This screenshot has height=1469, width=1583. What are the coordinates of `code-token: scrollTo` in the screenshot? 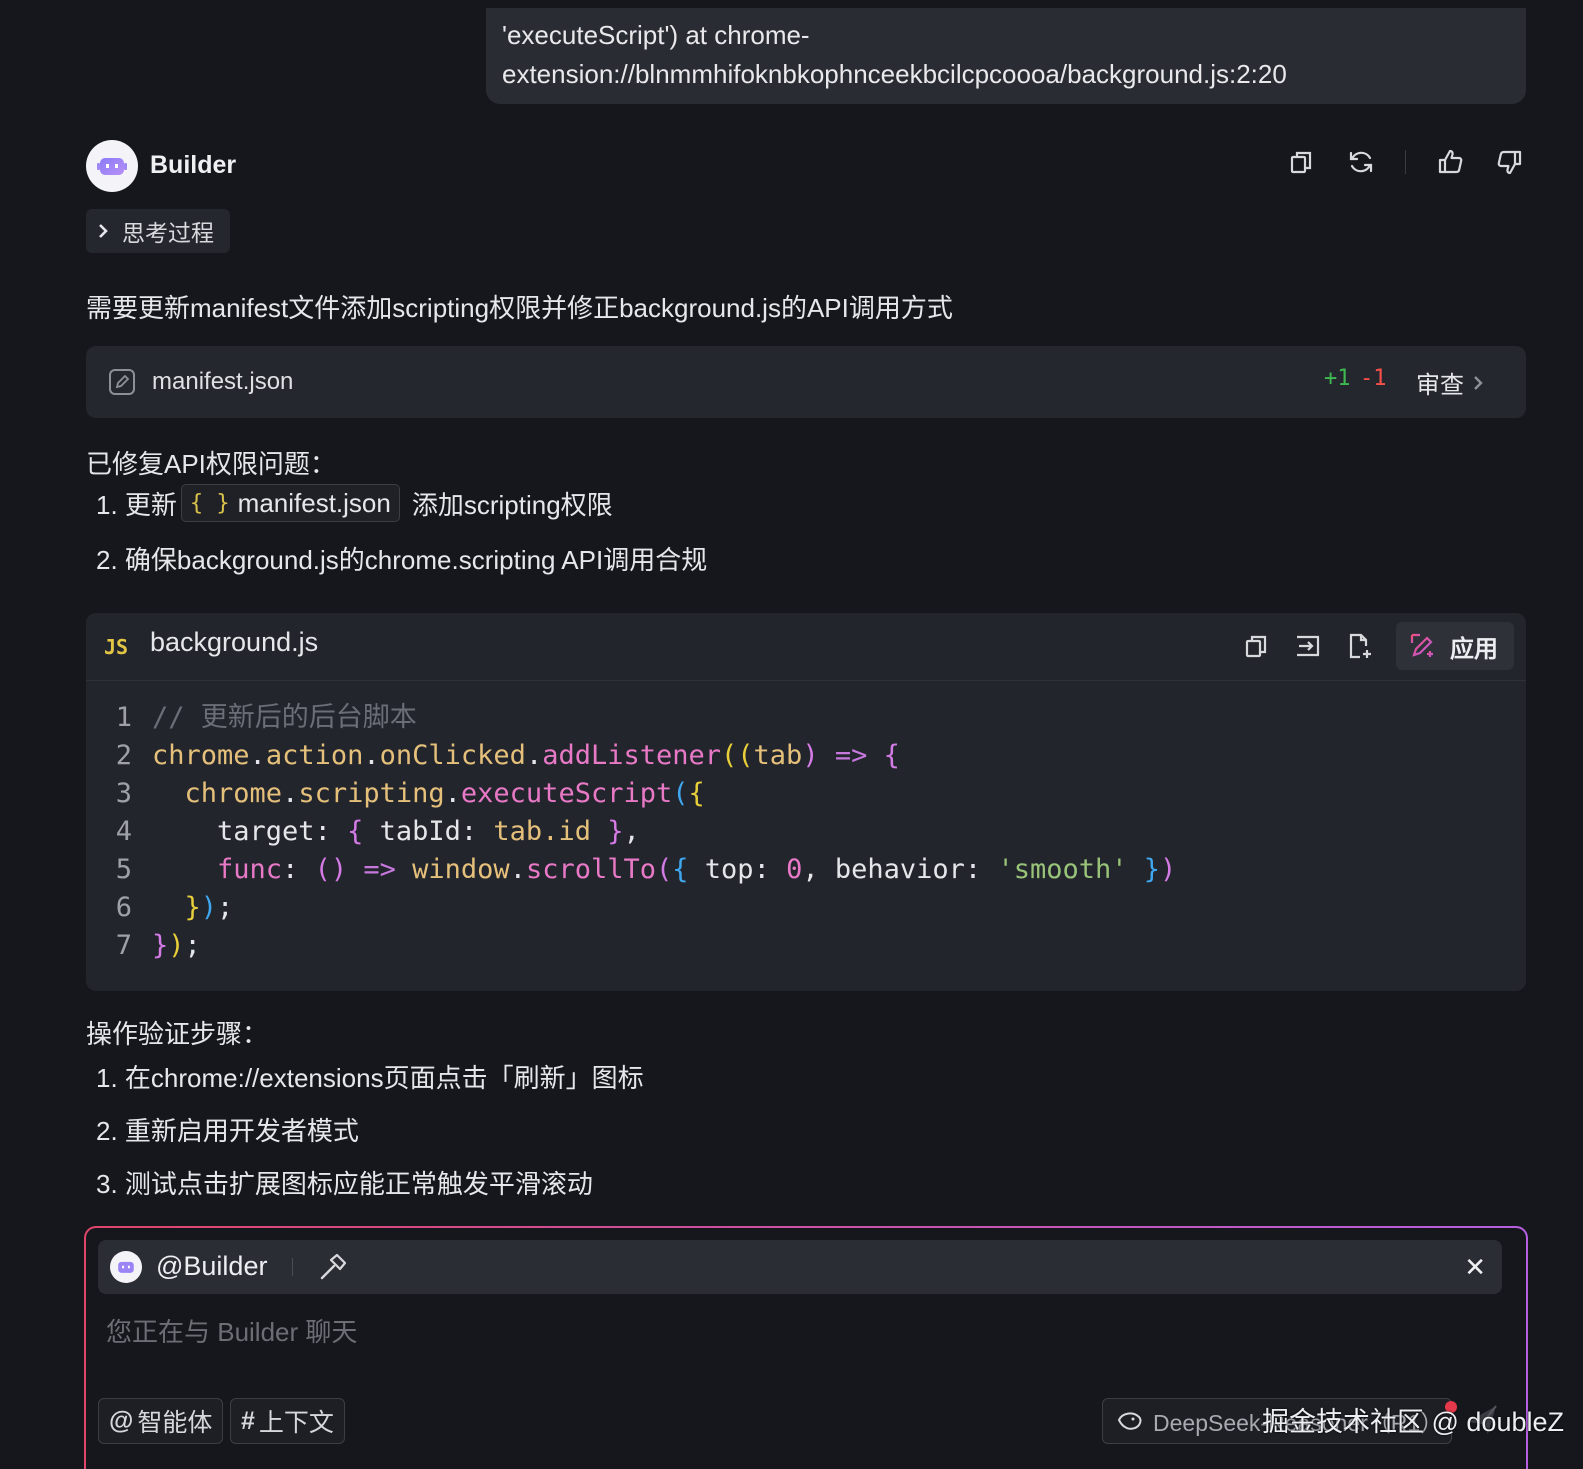 It's located at (590, 869).